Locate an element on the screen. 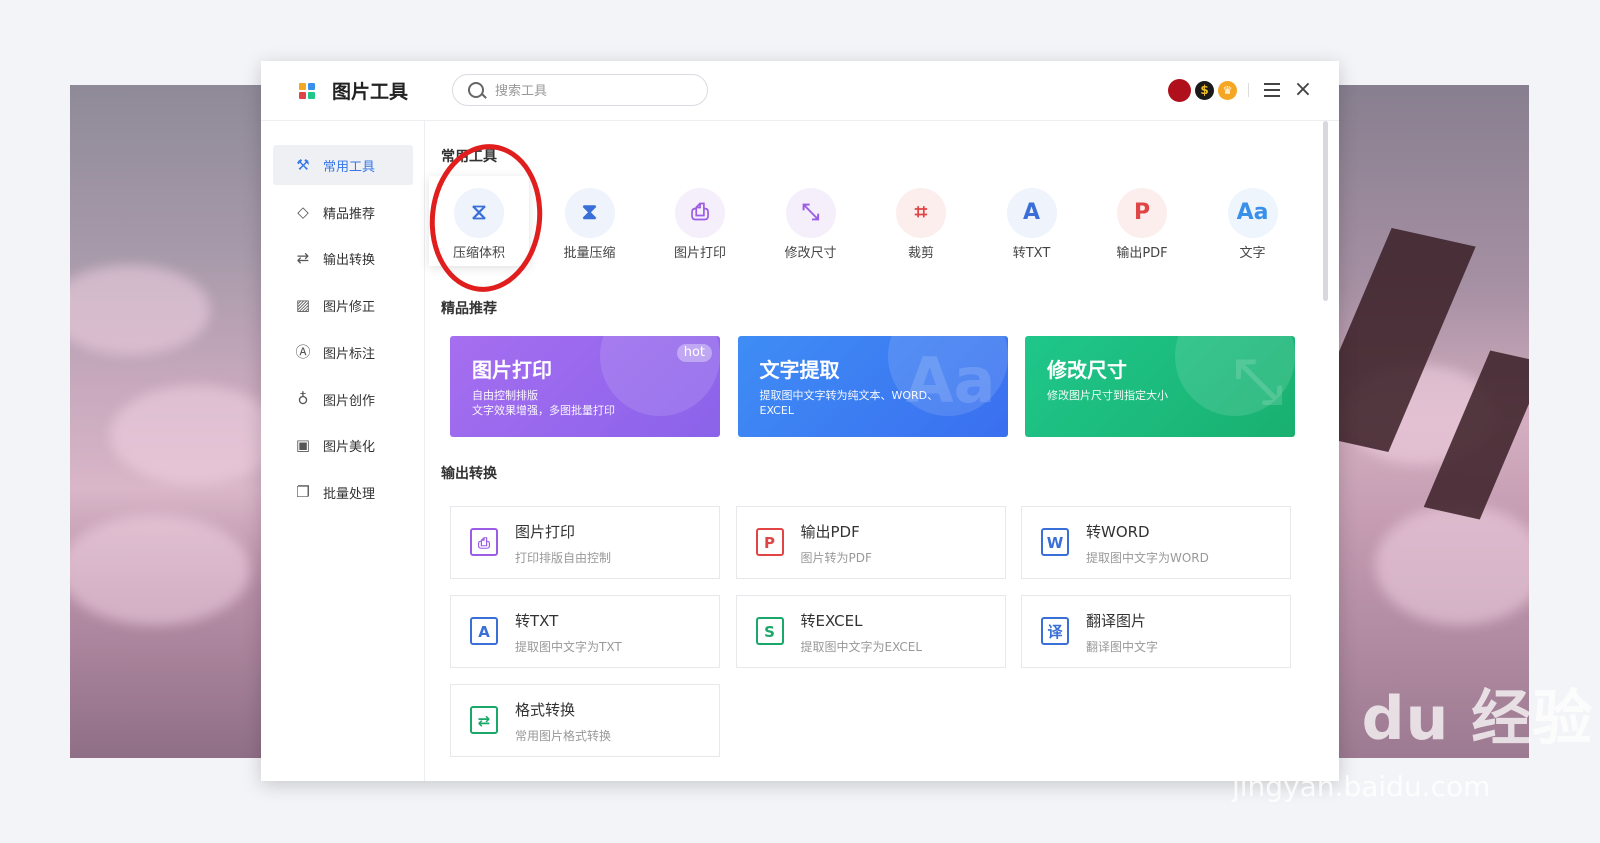 The image size is (1600, 843). card-subtitle: 提取图中文字为TXT is located at coordinates (568, 647).